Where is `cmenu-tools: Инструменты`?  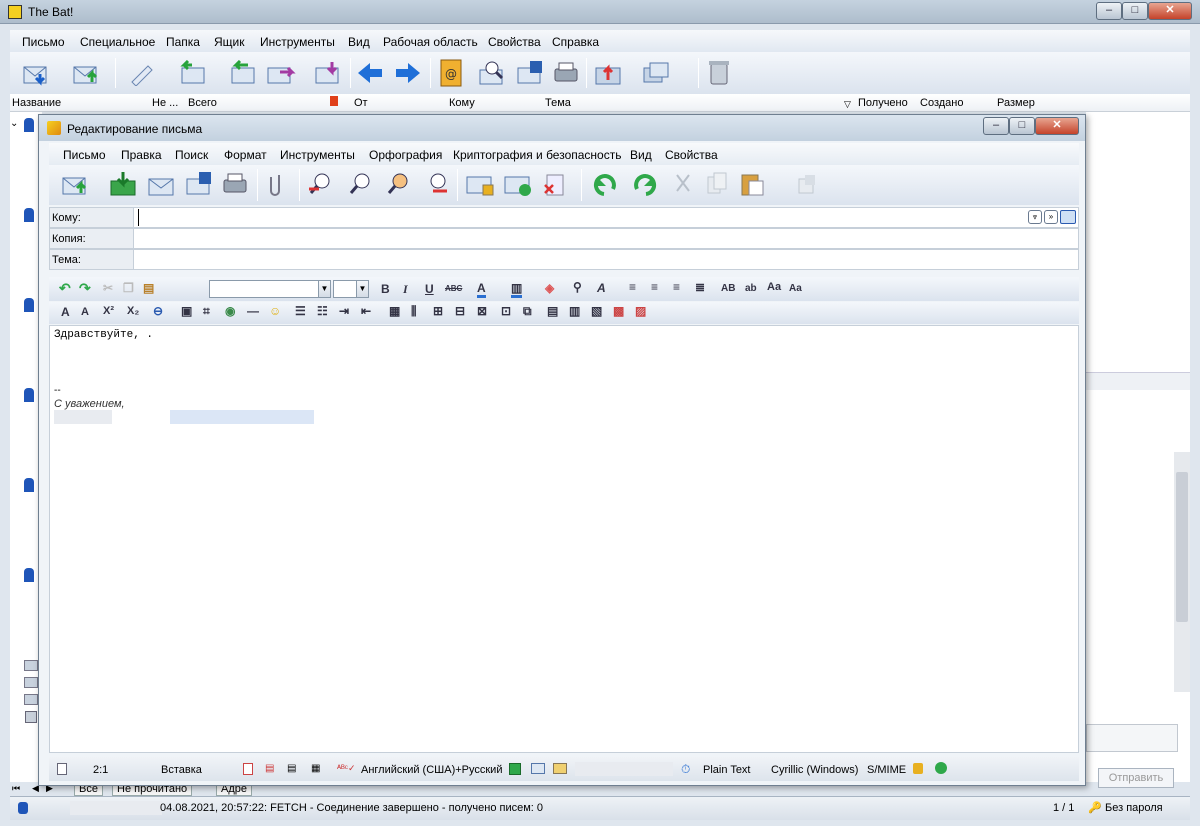
cmenu-tools: Инструменты is located at coordinates (317, 155).